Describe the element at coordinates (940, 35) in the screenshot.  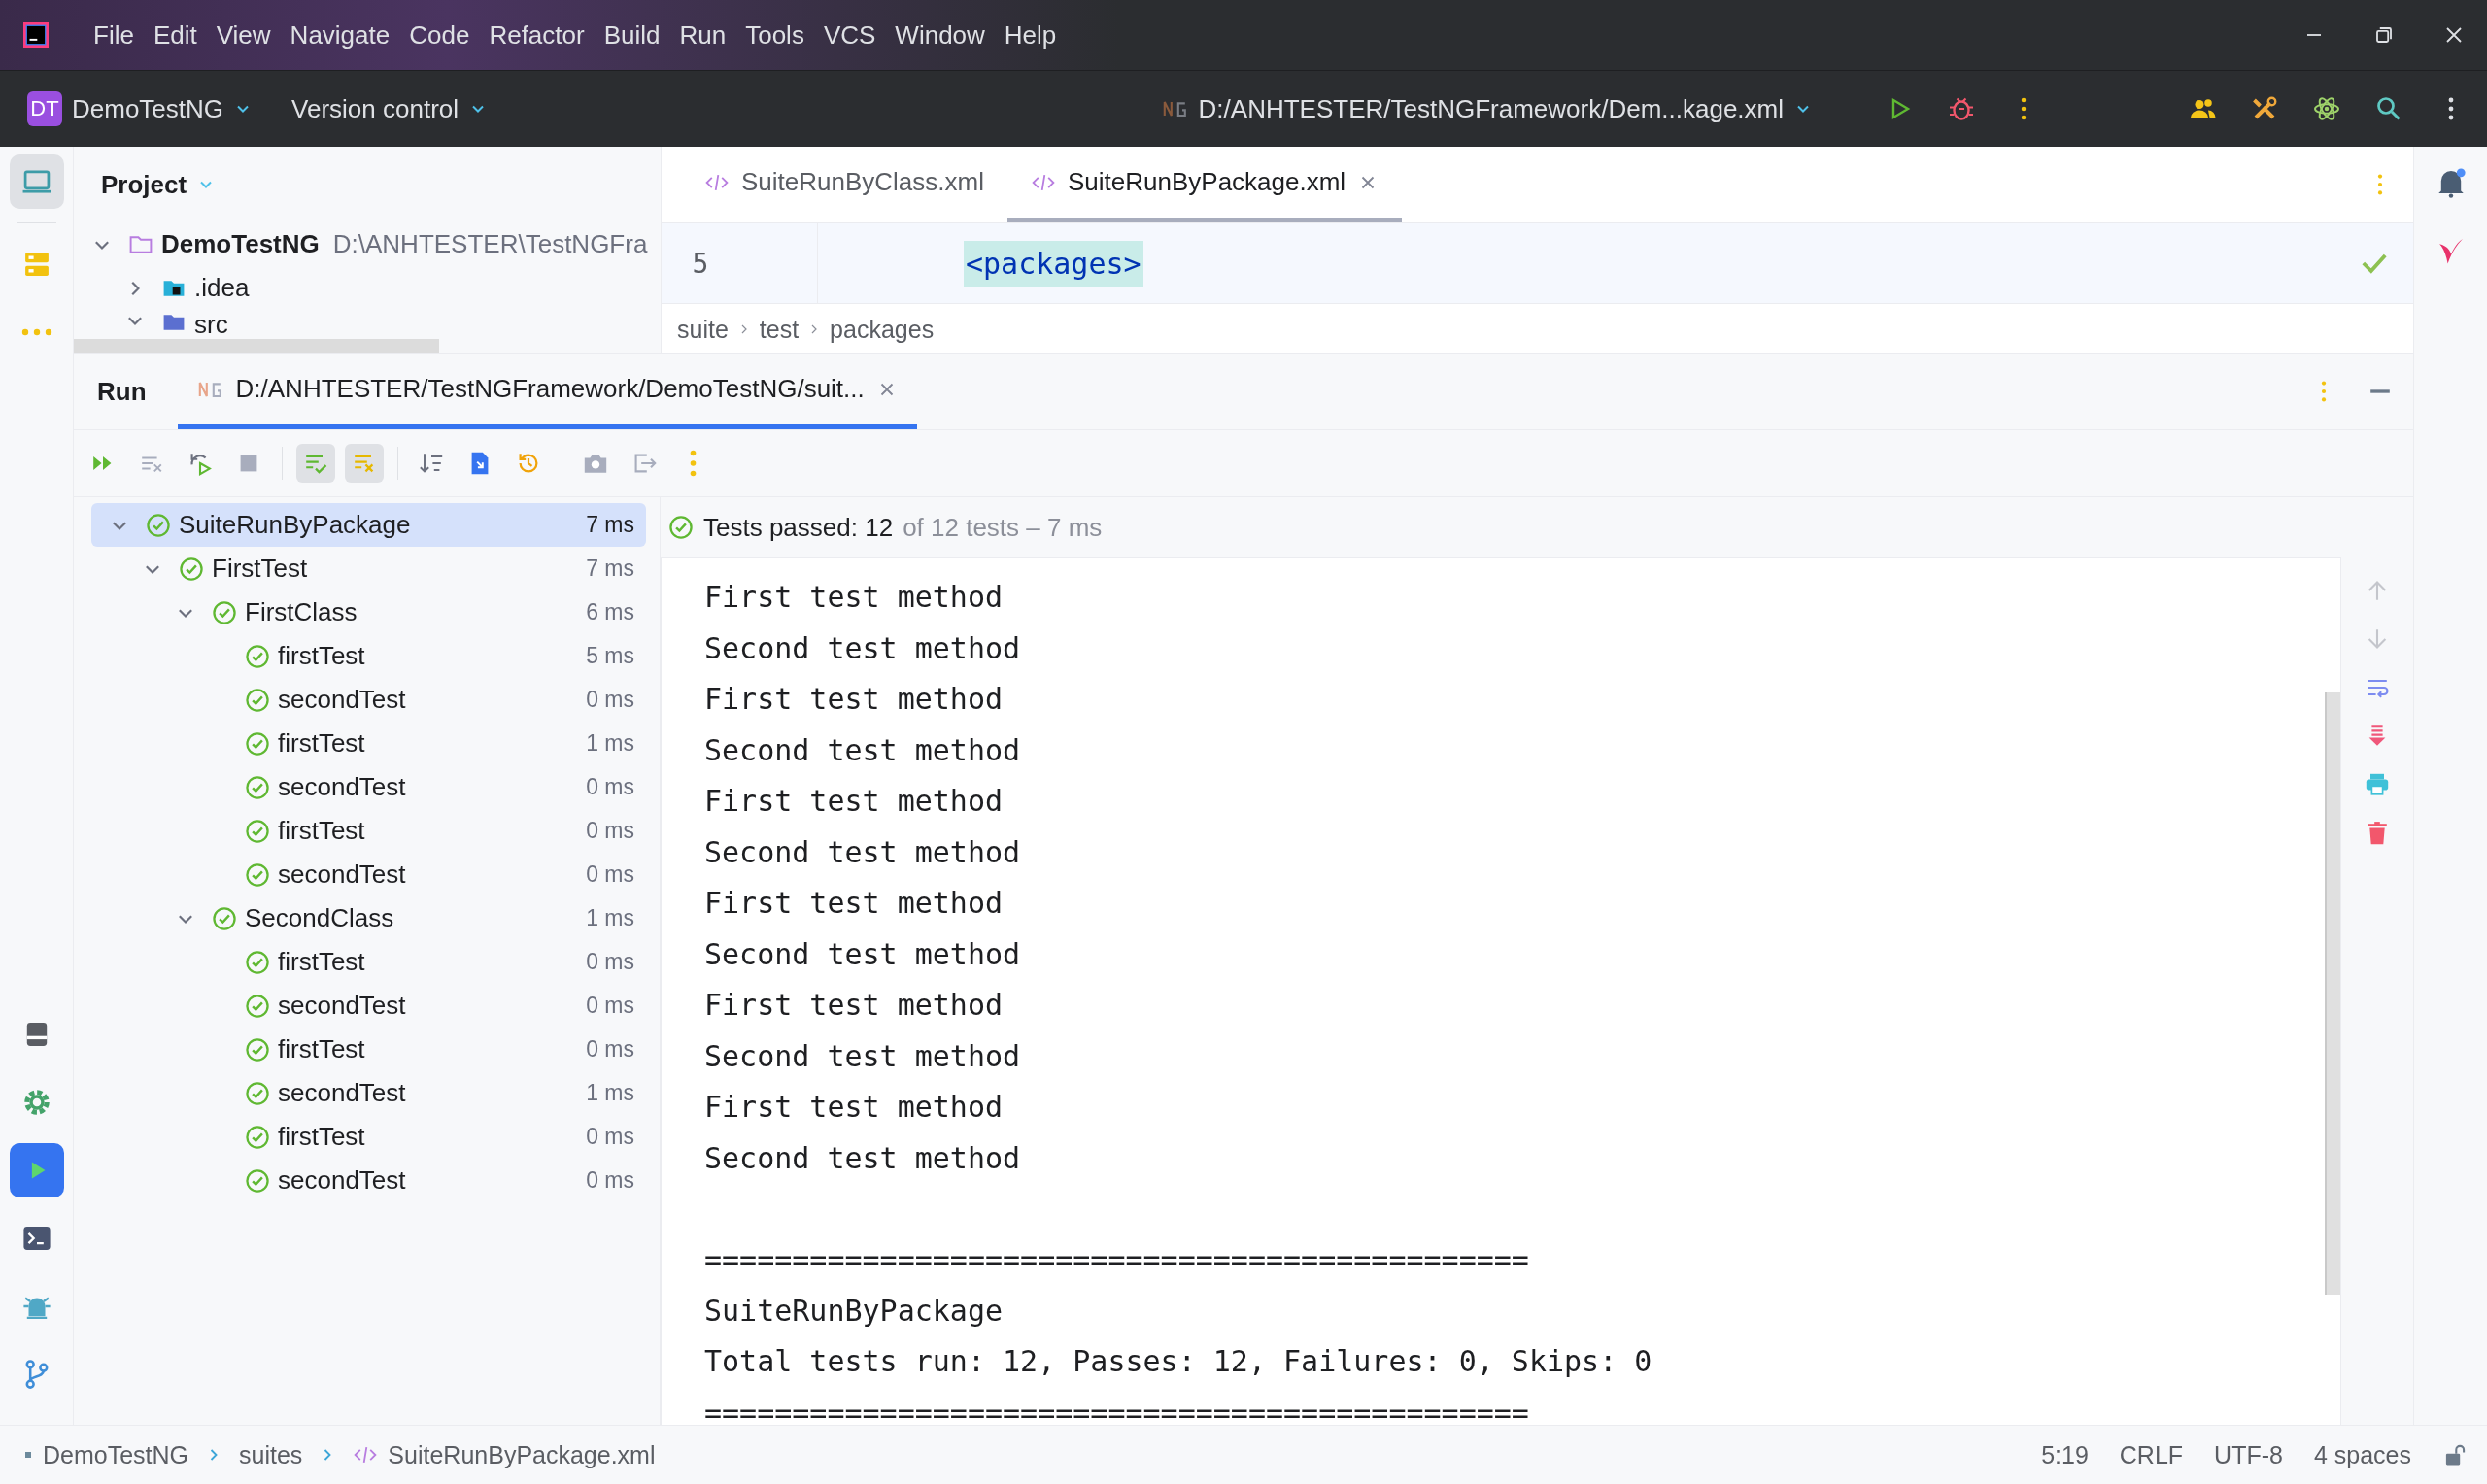
I see `menu-item: Window` at that location.